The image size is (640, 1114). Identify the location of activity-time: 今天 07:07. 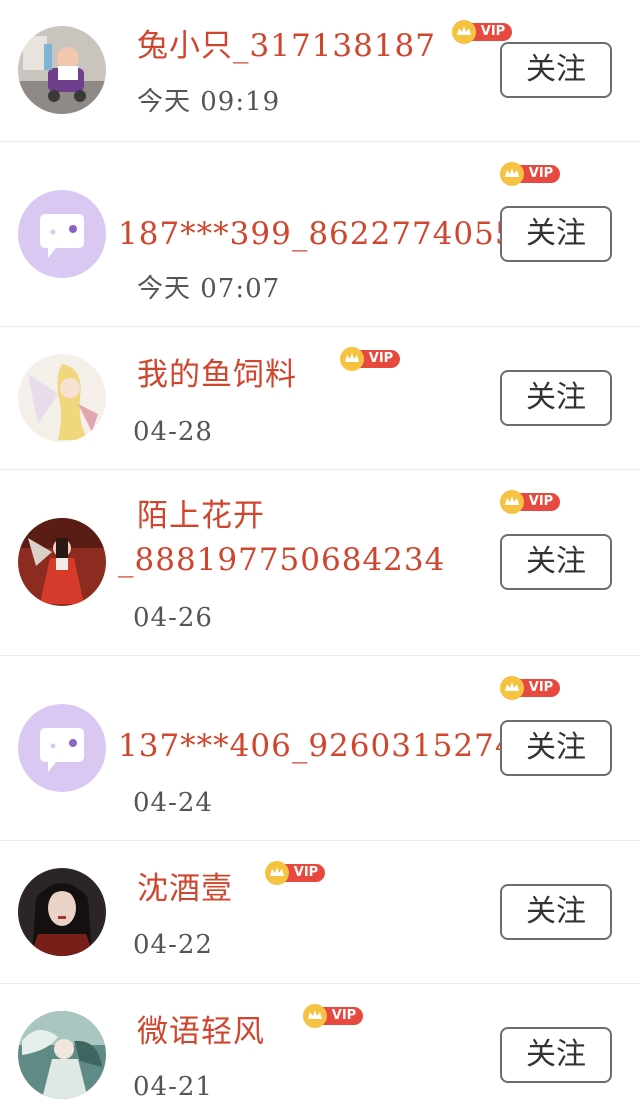
(209, 289).